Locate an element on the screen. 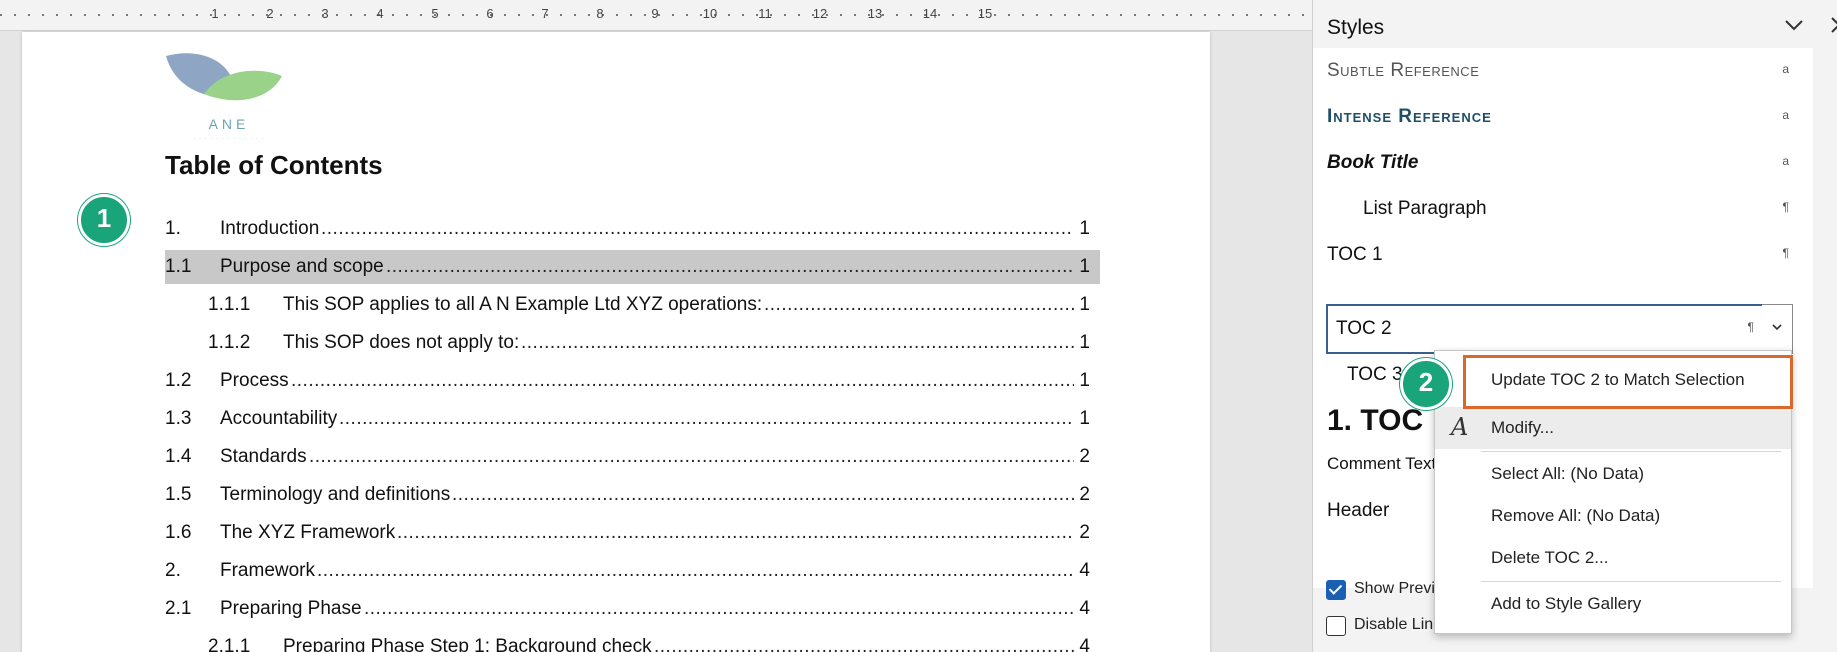  modify-style-icon: A is located at coordinates (1460, 427).